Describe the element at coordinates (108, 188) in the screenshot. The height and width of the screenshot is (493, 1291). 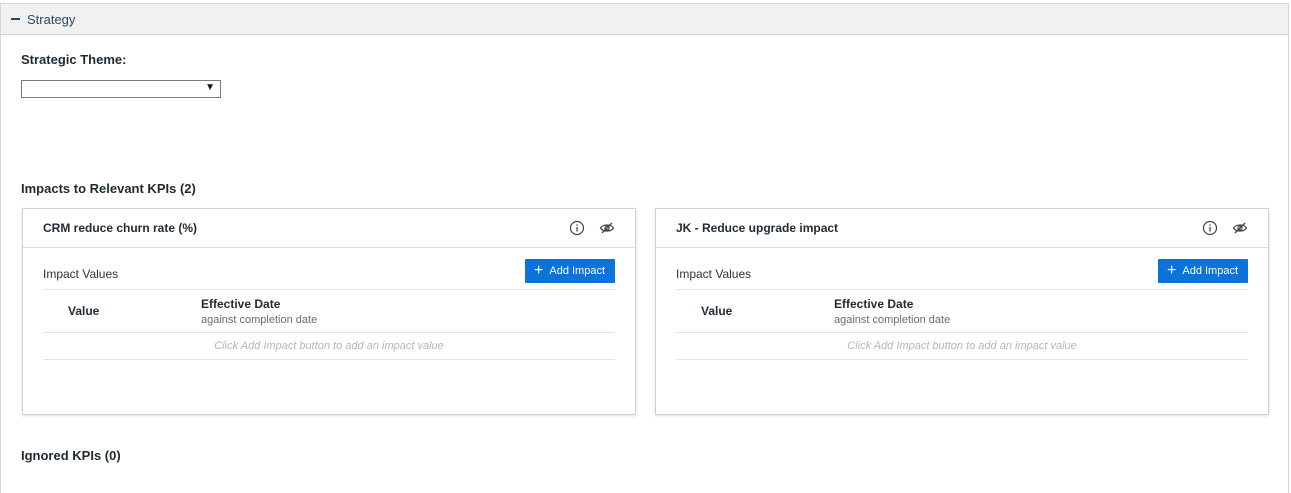
I see `impacts-heading: Impacts to Relevant KPIs (2)` at that location.